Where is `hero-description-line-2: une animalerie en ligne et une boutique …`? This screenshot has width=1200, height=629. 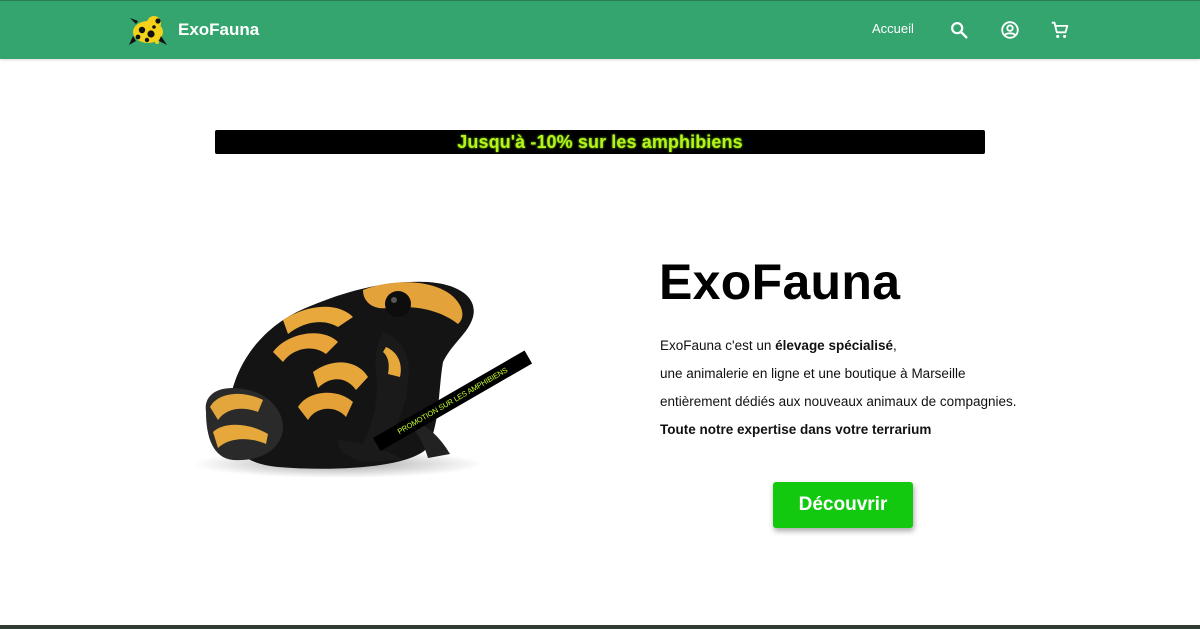 hero-description-line-2: une animalerie en ligne et une boutique … is located at coordinates (813, 373).